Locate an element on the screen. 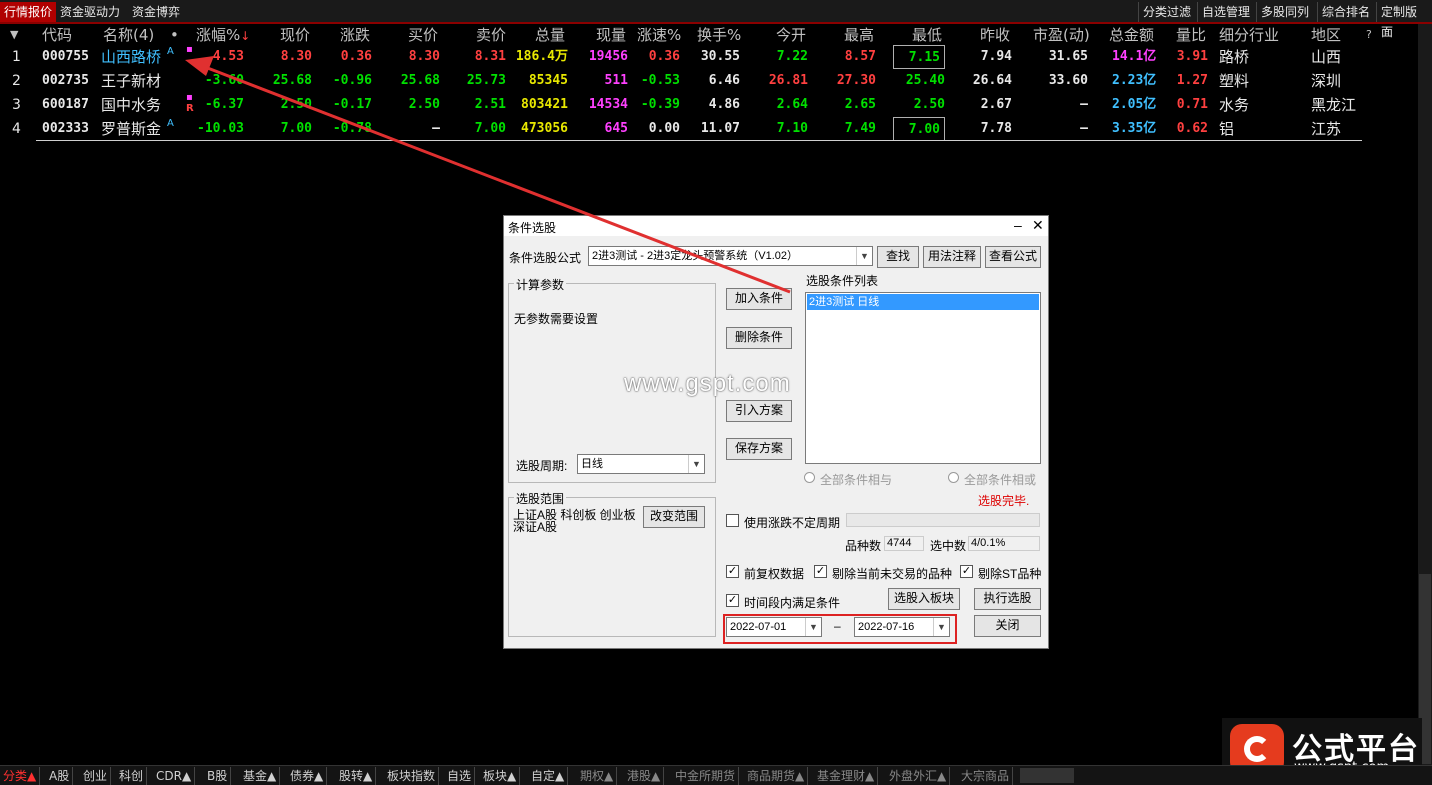 This screenshot has height=785, width=1432. col-prev-close: 昨收 is located at coordinates (995, 35).